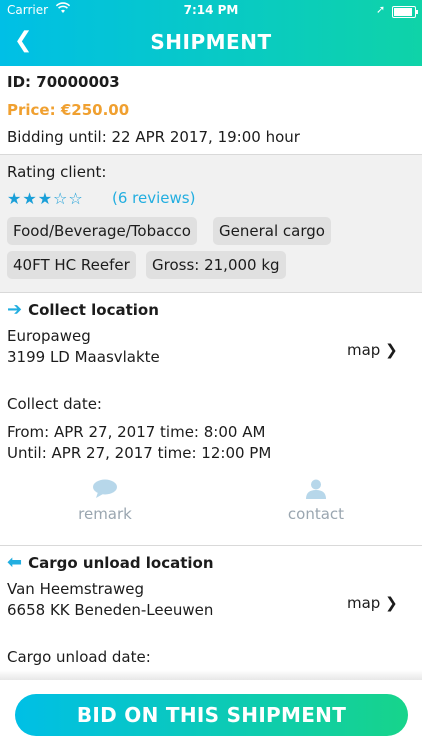 This screenshot has width=422, height=750. What do you see at coordinates (102, 231) in the screenshot?
I see `tag-category: Food/Beverage/Tobacco` at bounding box center [102, 231].